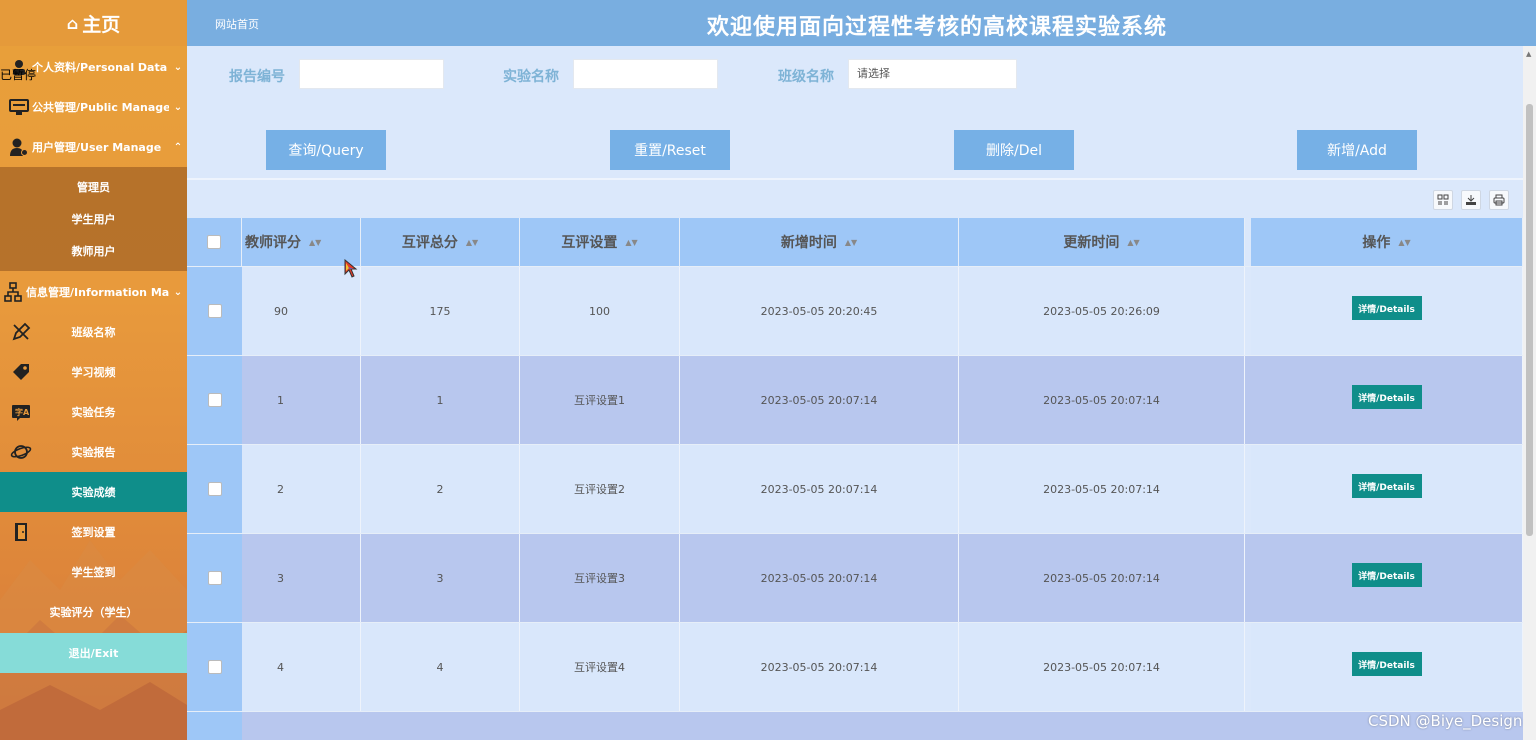  I want to click on col-updated-time: 更新时间 ▲▼, so click(1102, 242).